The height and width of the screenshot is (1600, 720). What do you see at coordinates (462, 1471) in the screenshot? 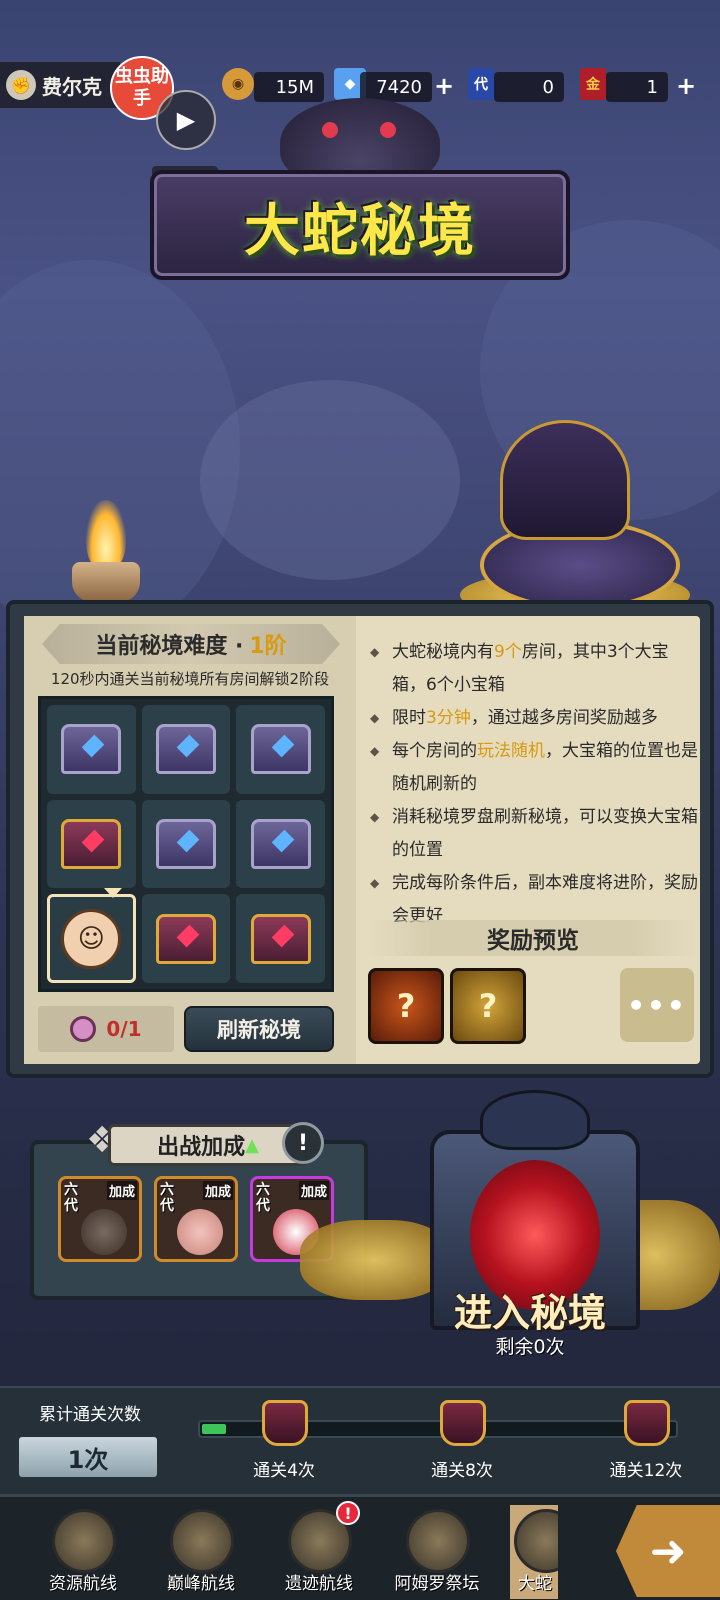
I see `milestone-label: 通关8次` at bounding box center [462, 1471].